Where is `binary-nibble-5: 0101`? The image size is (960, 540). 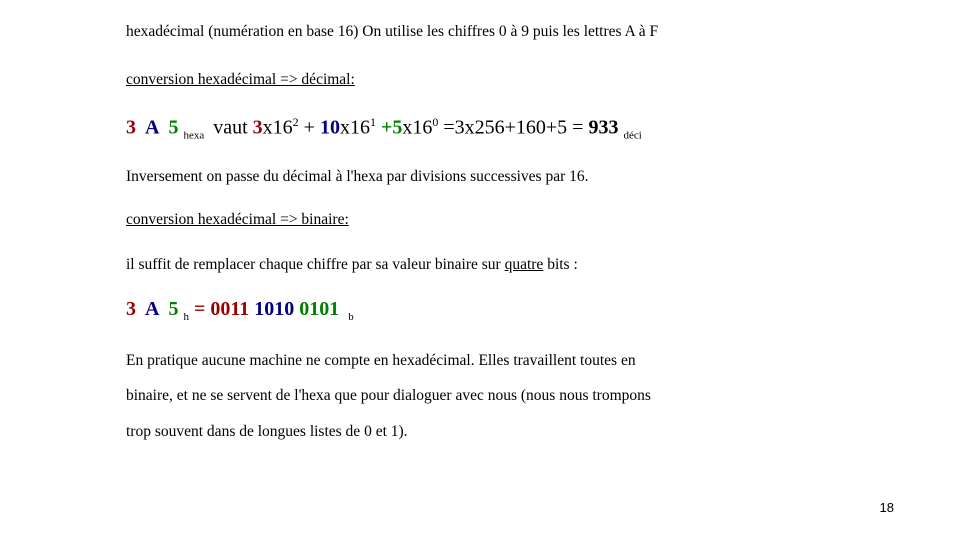 binary-nibble-5: 0101 is located at coordinates (319, 309).